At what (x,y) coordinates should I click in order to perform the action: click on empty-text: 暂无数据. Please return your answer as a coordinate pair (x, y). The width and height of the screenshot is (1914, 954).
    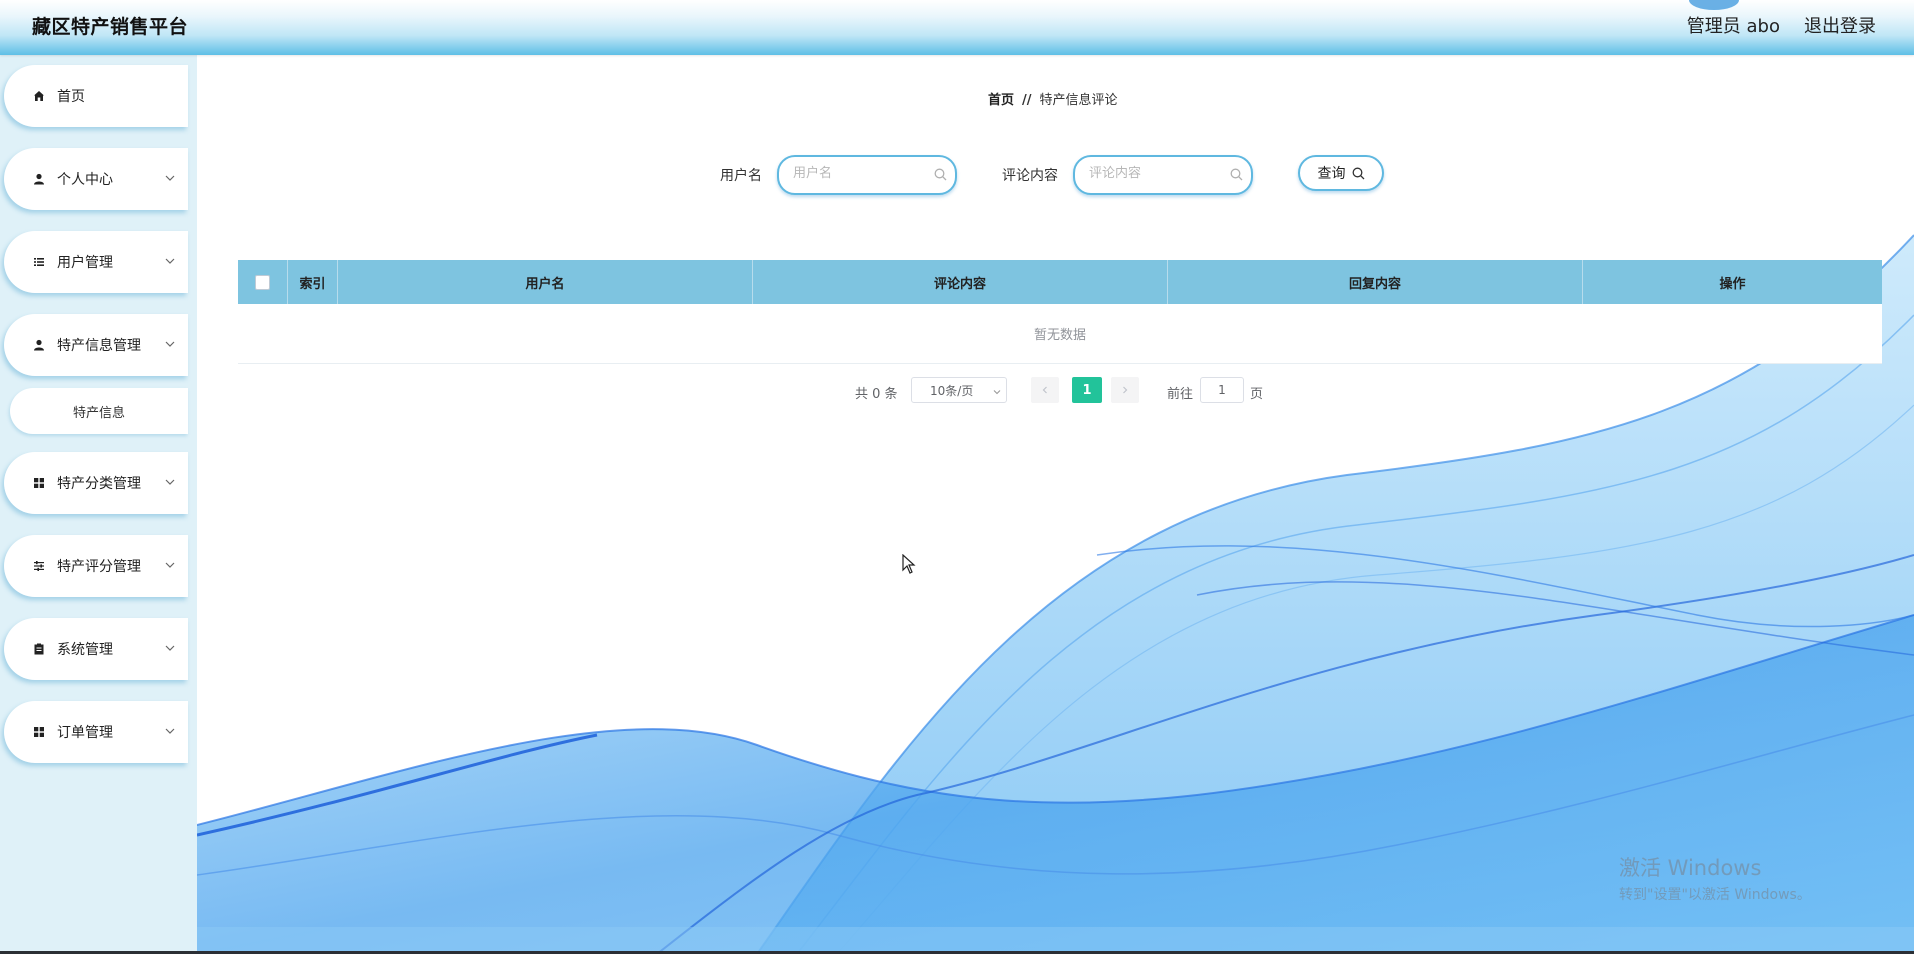
    Looking at the image, I should click on (1059, 335).